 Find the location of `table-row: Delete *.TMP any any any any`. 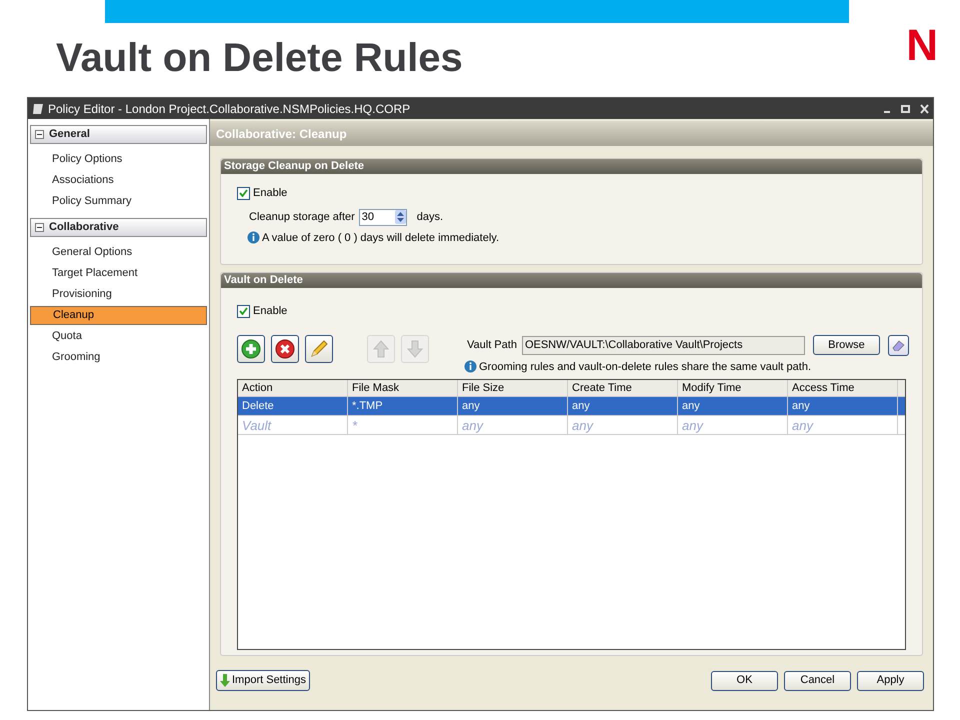

table-row: Delete *.TMP any any any any is located at coordinates (571, 406).